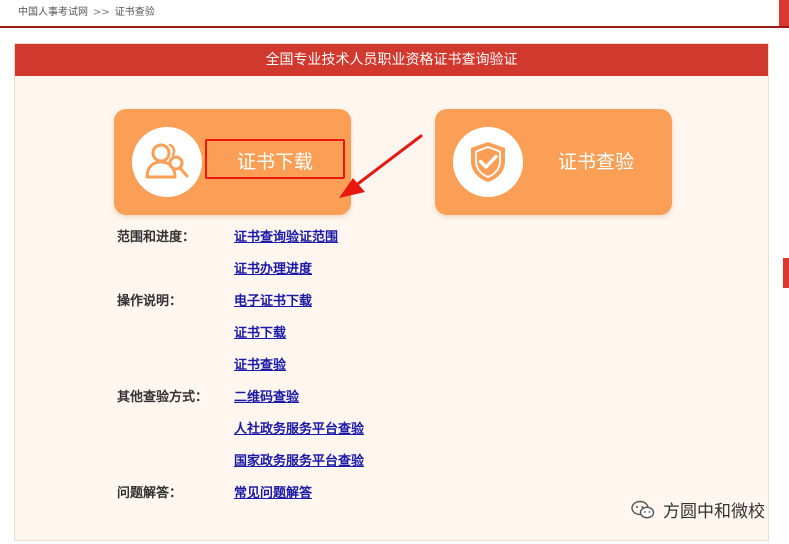  Describe the element at coordinates (266, 395) in the screenshot. I see `qrcode-verify-link: 二维码查验` at that location.